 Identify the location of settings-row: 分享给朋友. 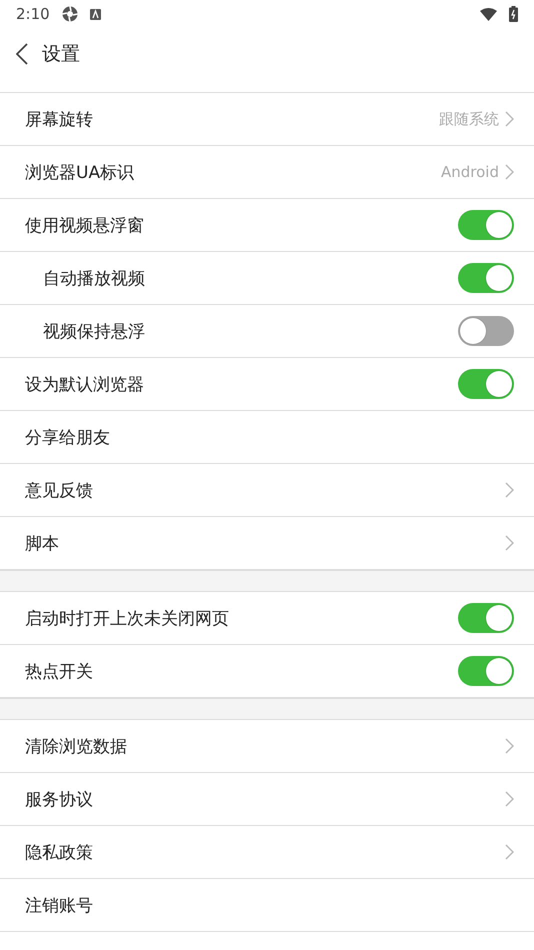
(267, 437).